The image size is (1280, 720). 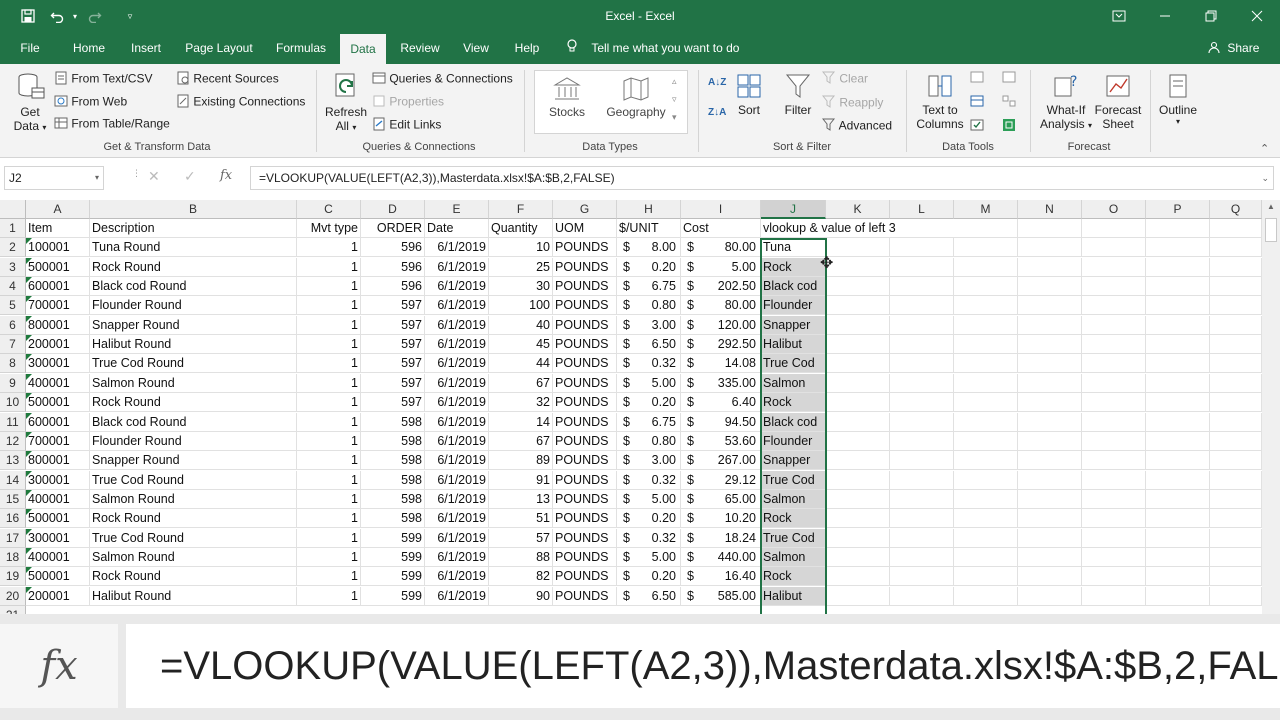 I want to click on existing-connections-button: Existing Connections, so click(x=240, y=102).